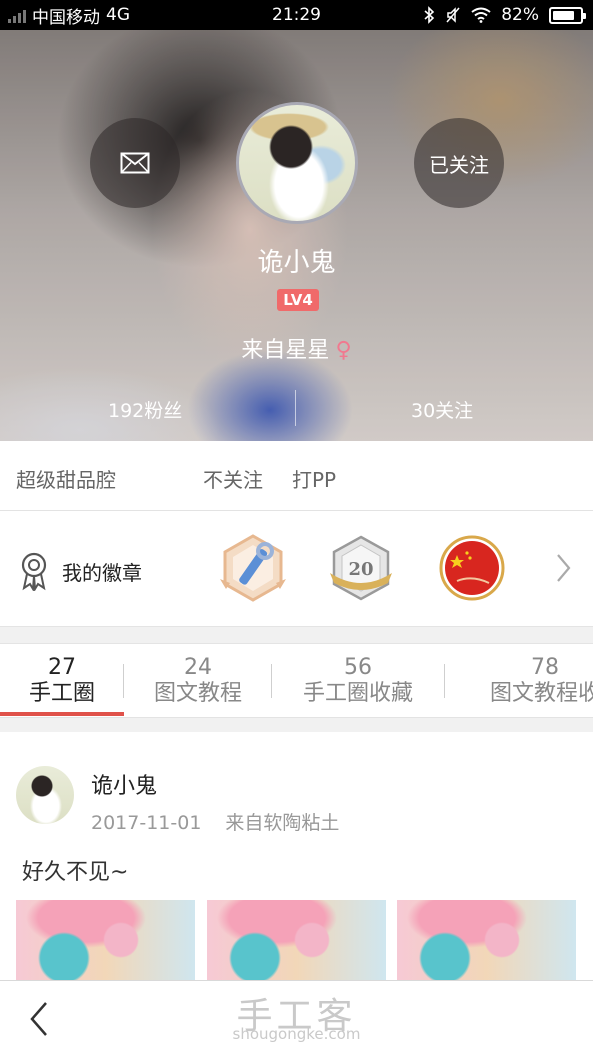 This screenshot has width=593, height=1054. I want to click on profile-avatar, so click(297, 163).